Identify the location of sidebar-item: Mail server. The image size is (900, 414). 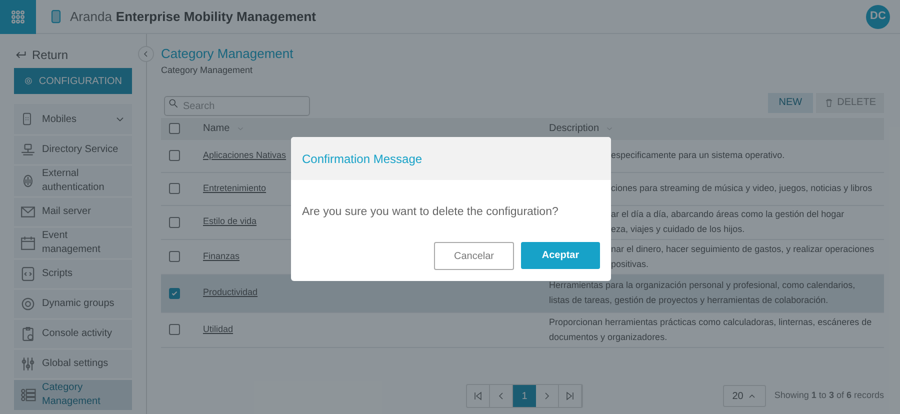
(73, 212).